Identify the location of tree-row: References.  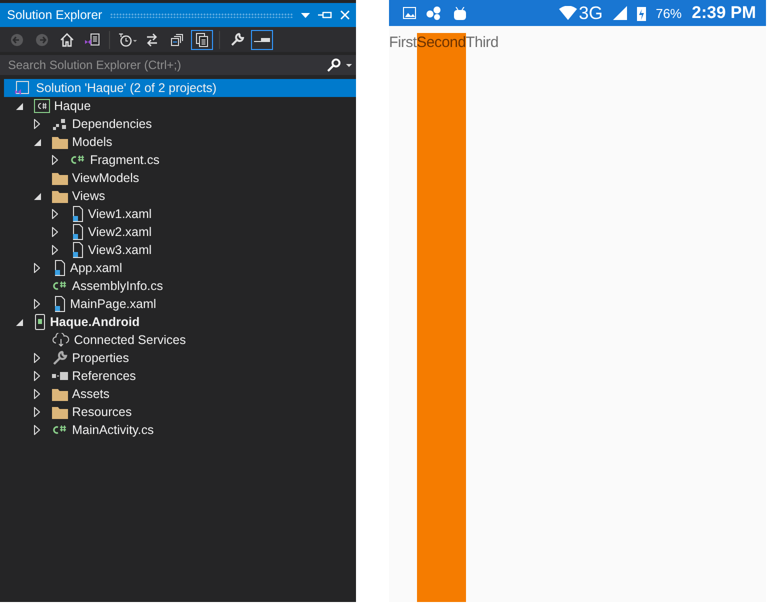
(180, 376).